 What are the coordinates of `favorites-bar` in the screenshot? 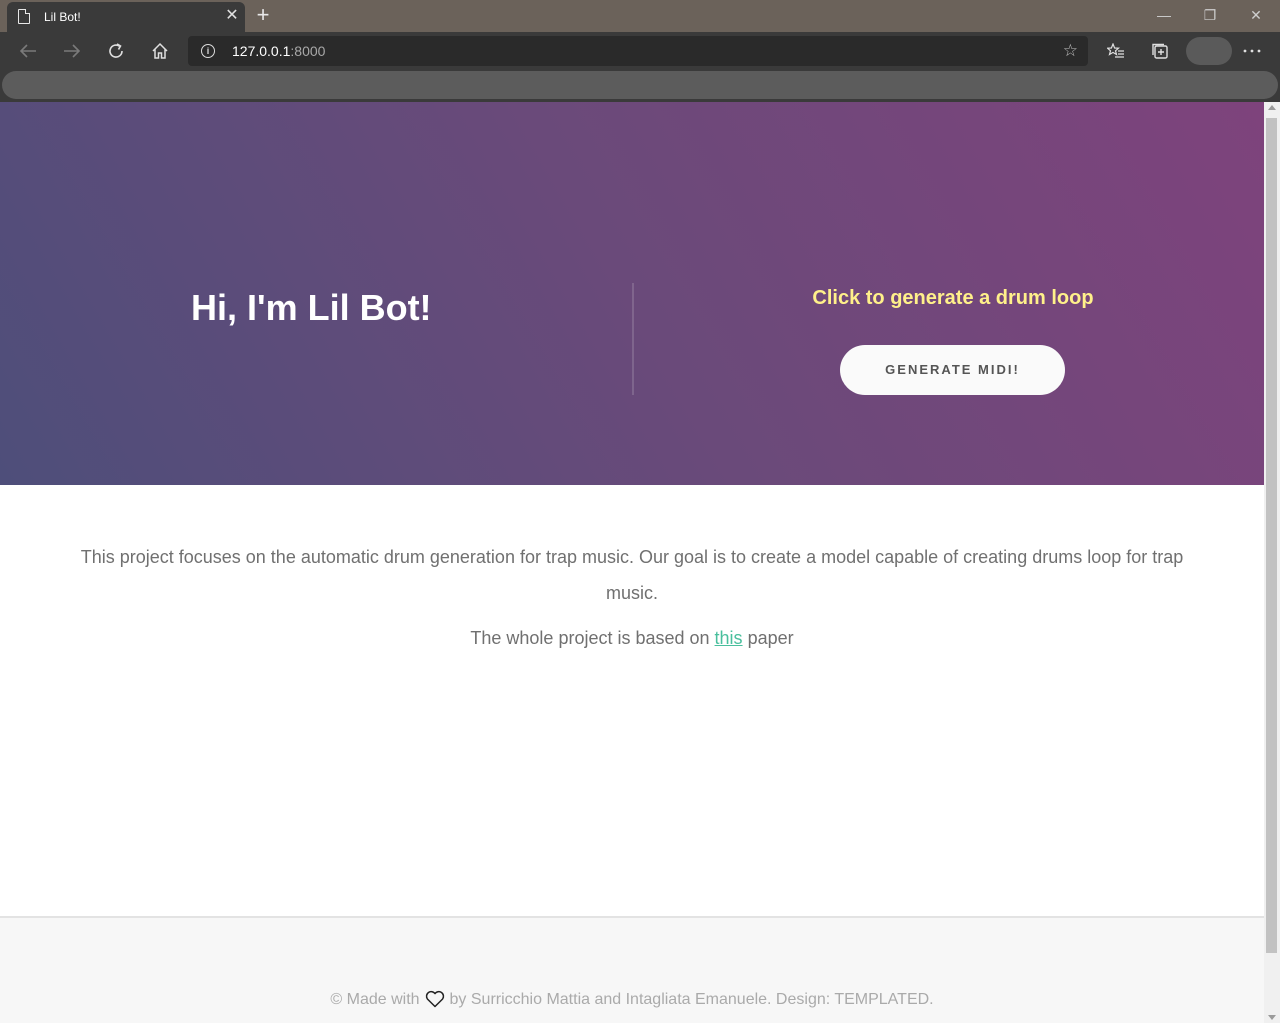 It's located at (640, 86).